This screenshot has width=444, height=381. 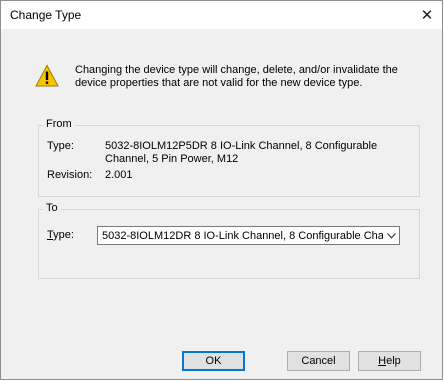 I want to click on help-mnemonic: H, so click(x=382, y=361).